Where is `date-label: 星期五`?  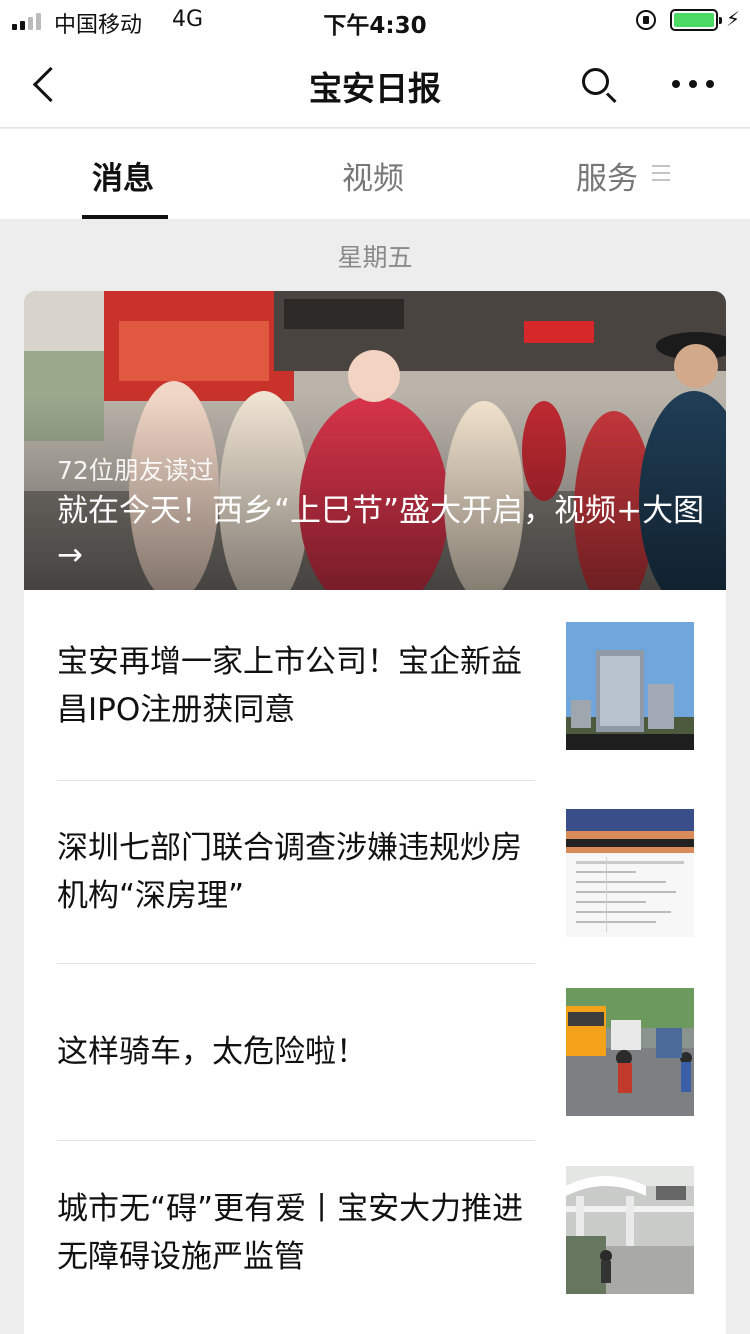
date-label: 星期五 is located at coordinates (375, 257).